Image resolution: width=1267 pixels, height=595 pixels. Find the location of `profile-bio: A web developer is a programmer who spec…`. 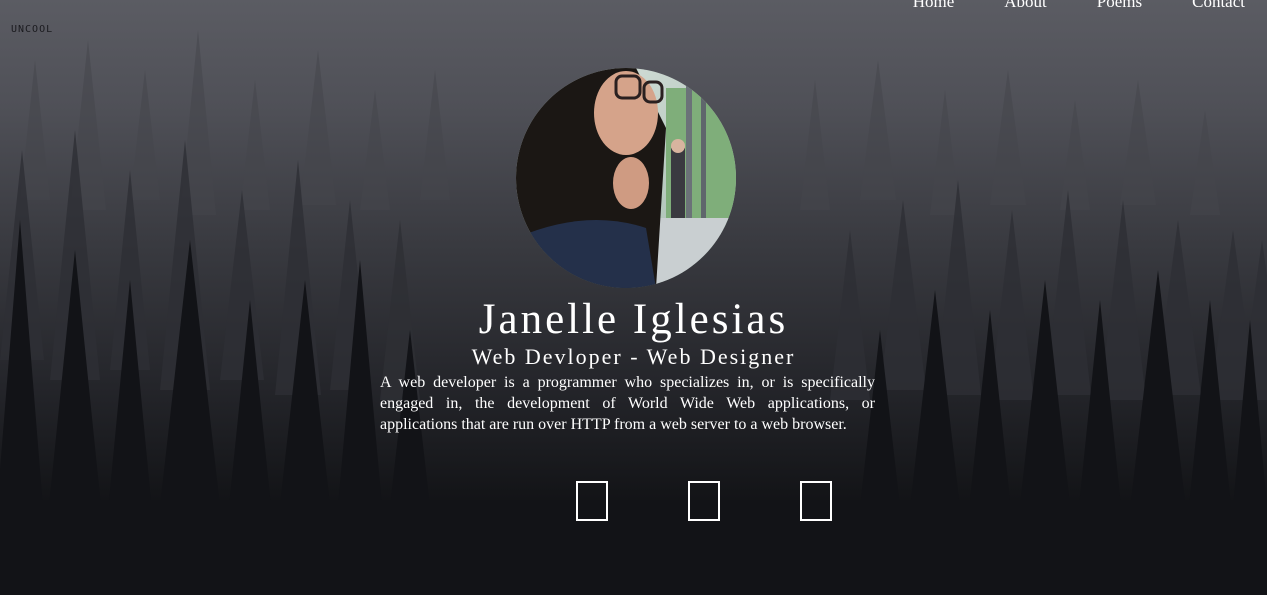

profile-bio: A web developer is a programmer who spec… is located at coordinates (627, 403).